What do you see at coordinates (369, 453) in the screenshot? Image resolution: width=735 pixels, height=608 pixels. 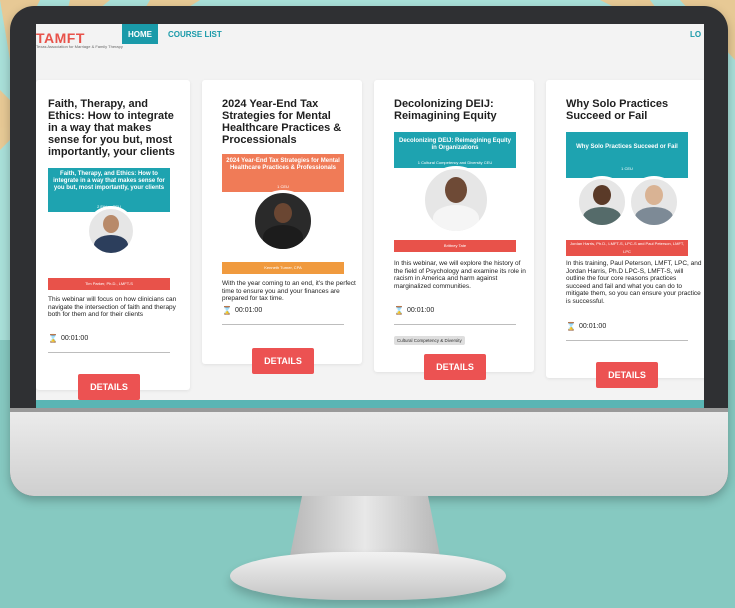 I see `monitor-chin` at bounding box center [369, 453].